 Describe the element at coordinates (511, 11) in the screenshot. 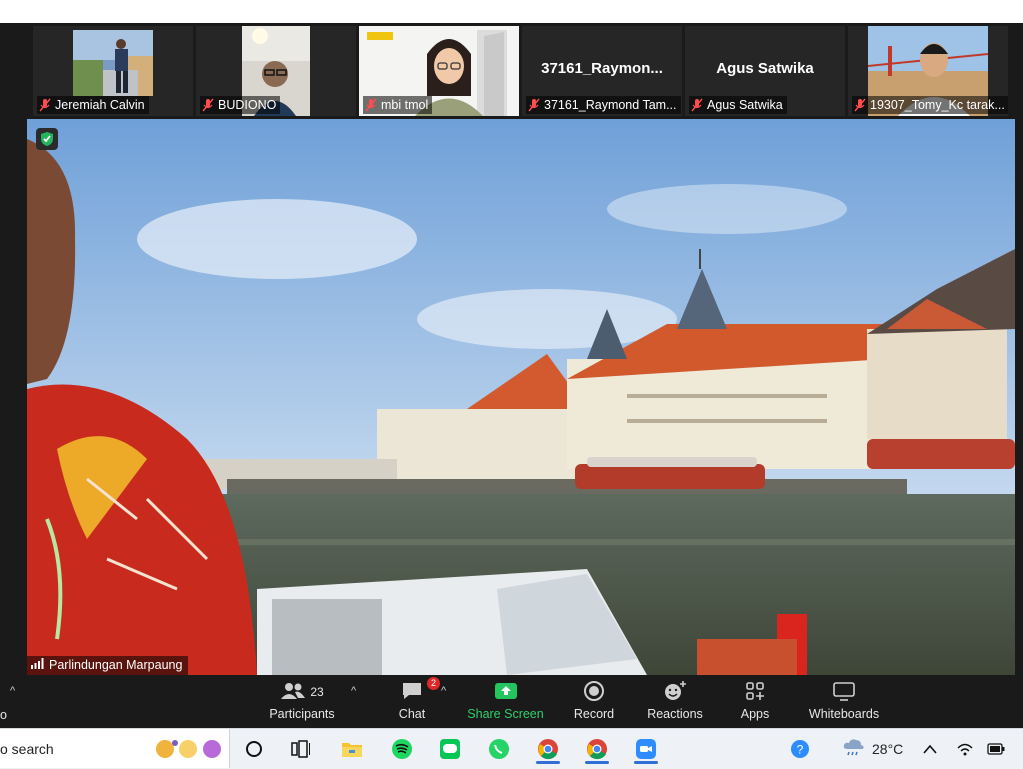

I see `top-margin` at that location.